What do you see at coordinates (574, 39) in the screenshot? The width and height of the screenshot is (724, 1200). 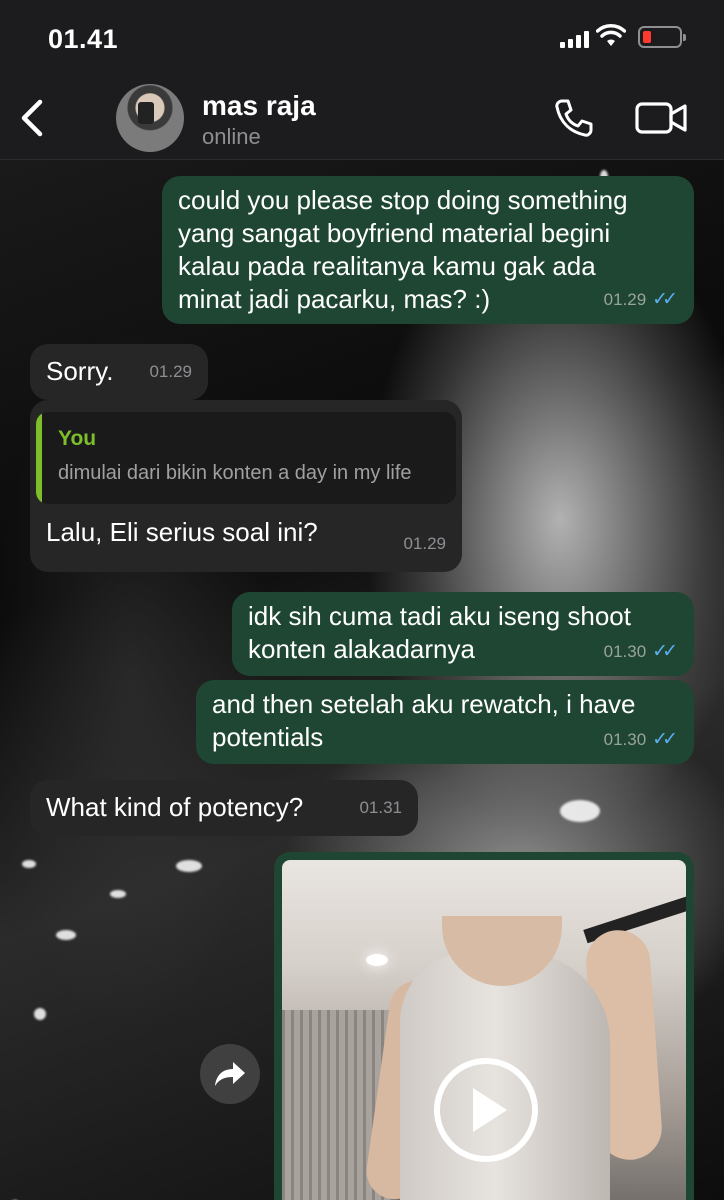 I see `cellular-signal-icon` at bounding box center [574, 39].